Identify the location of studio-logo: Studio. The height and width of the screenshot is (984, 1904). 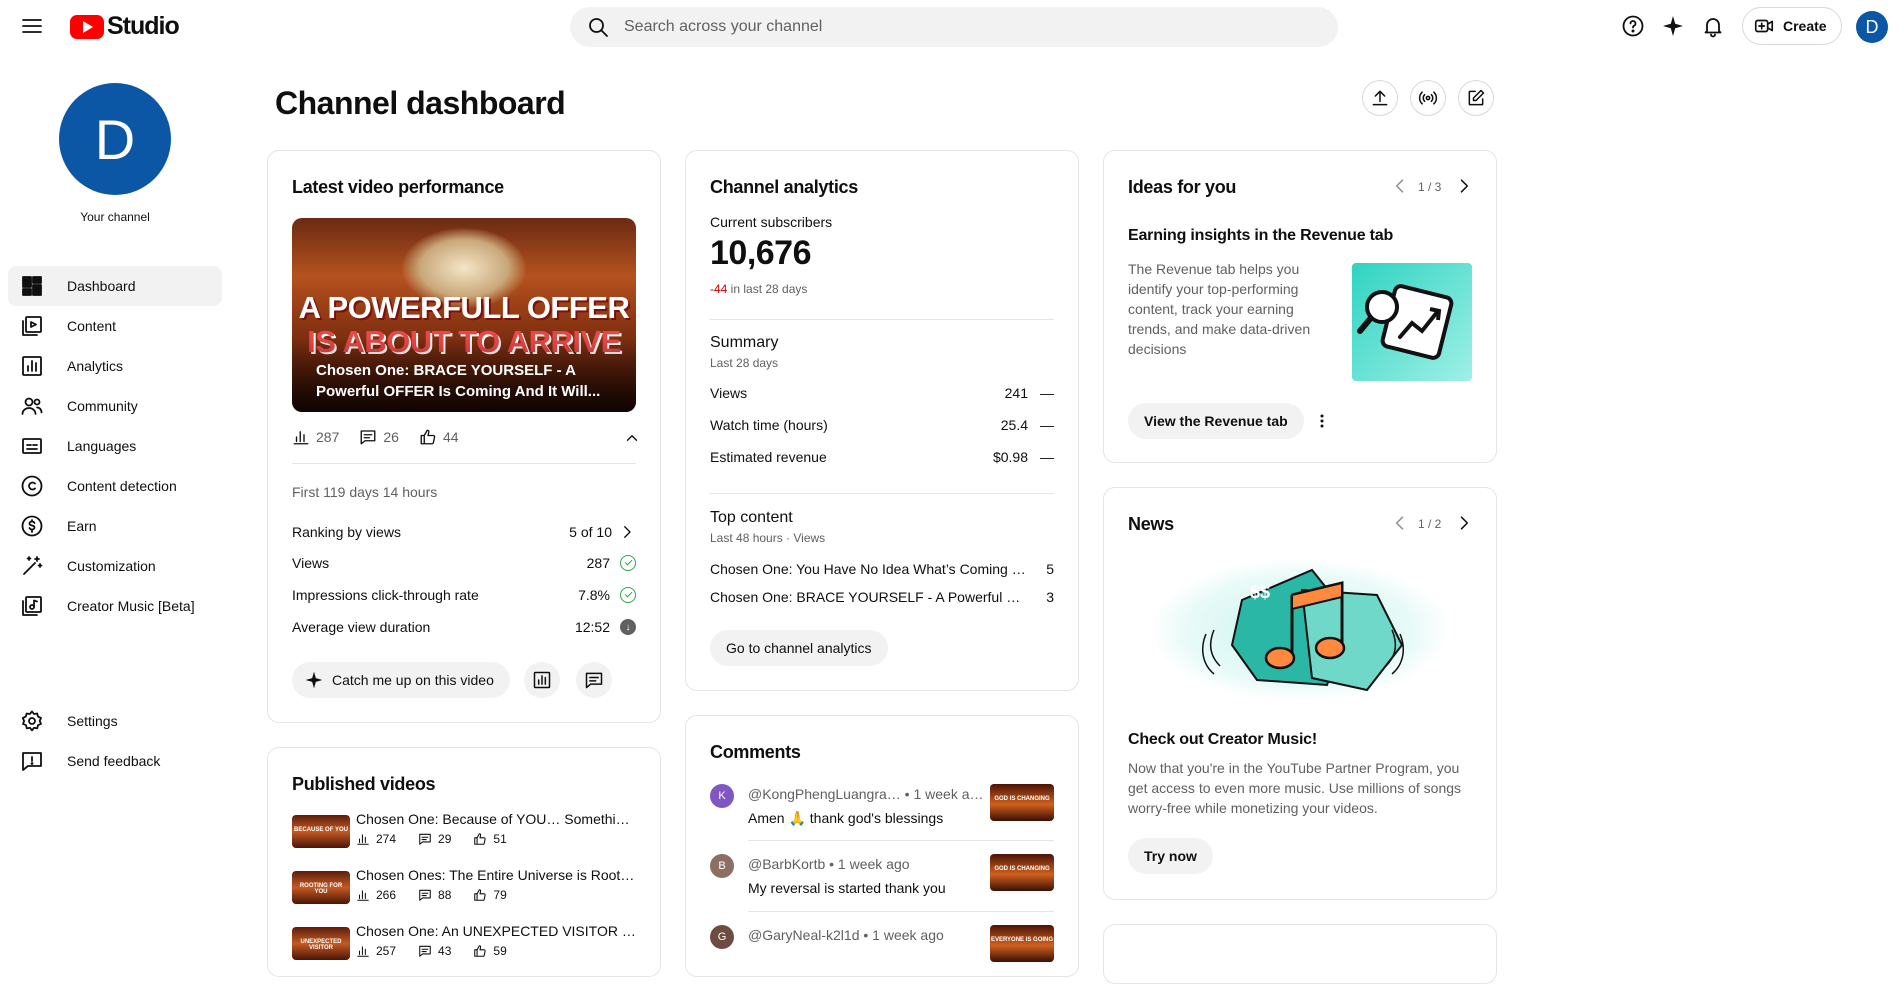
(125, 26).